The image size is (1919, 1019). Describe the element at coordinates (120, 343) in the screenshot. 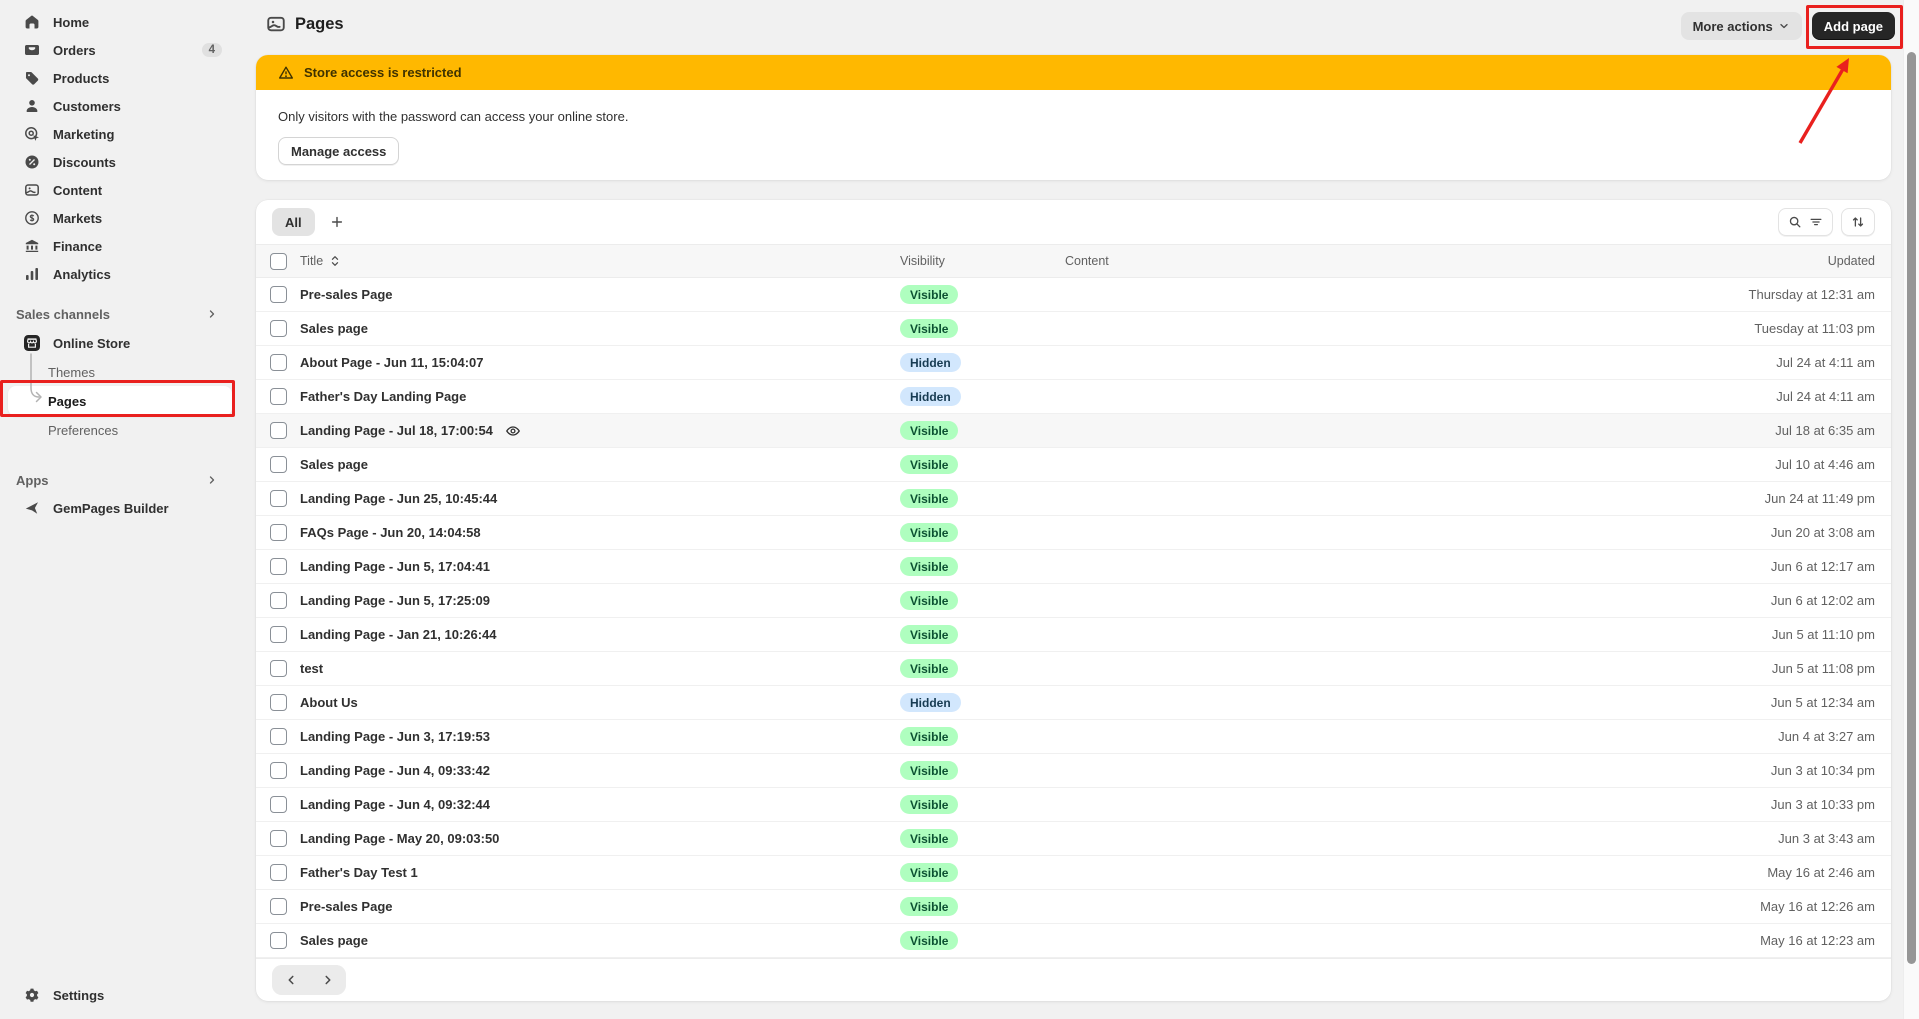

I see `sidebar-item-online-store: Online Store` at that location.